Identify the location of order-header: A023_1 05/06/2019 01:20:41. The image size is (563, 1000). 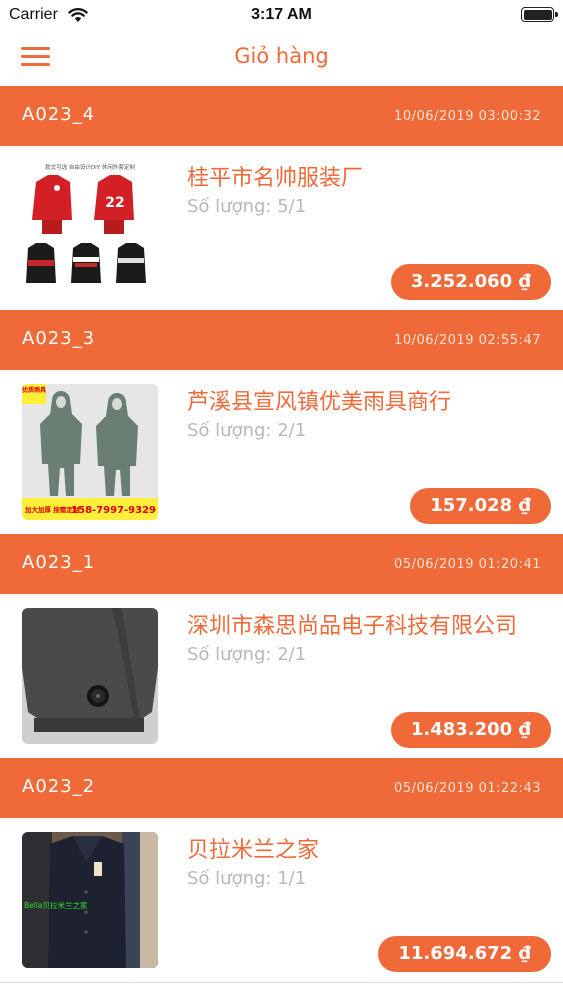
(281, 564).